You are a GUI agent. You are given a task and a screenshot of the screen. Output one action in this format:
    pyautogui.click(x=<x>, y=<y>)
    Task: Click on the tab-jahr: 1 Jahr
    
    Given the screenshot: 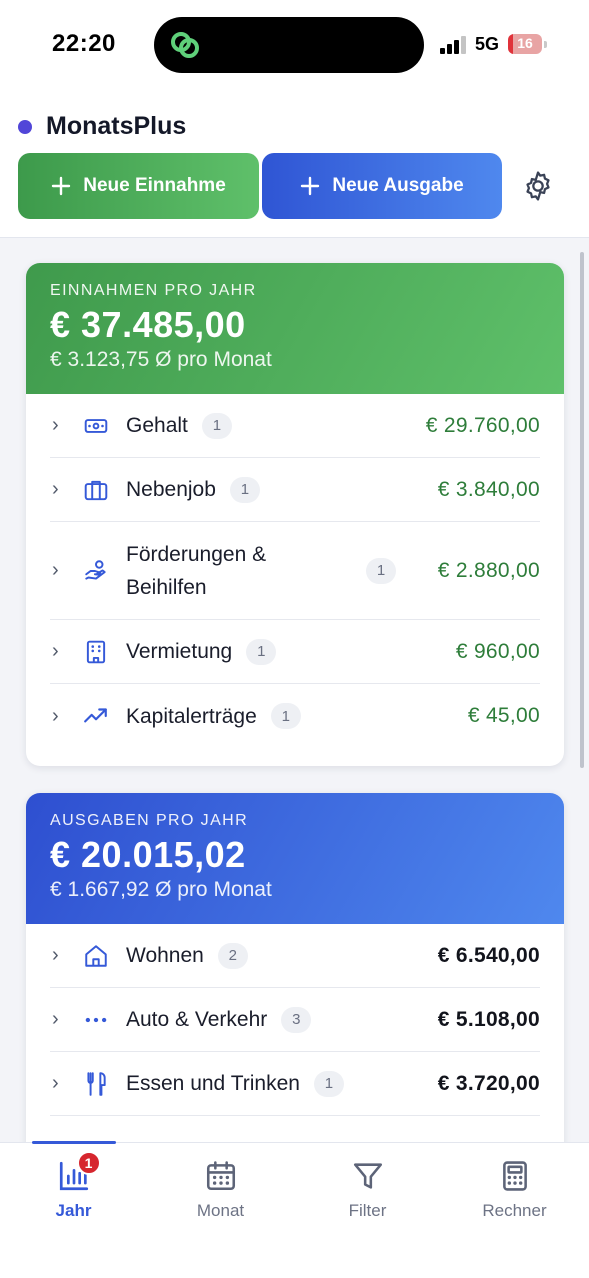 What is the action you would take?
    pyautogui.click(x=73, y=1193)
    